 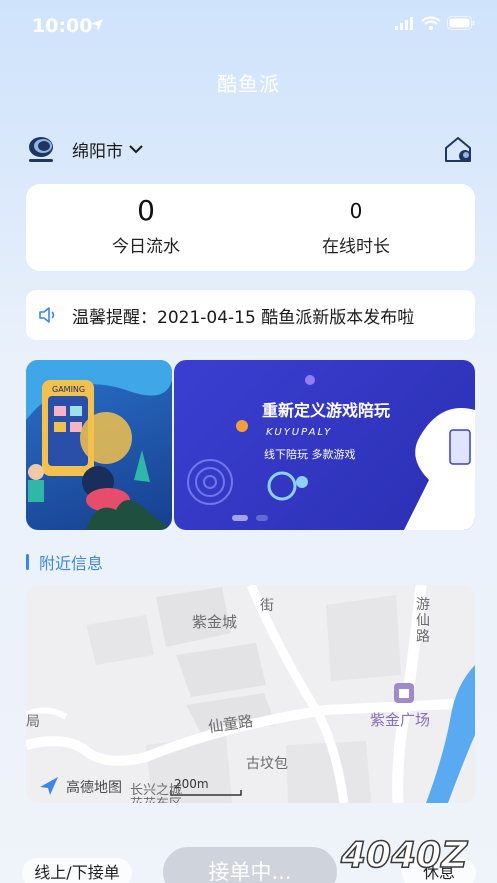 I want to click on banner-slide-prev: GAMING, so click(x=99, y=445).